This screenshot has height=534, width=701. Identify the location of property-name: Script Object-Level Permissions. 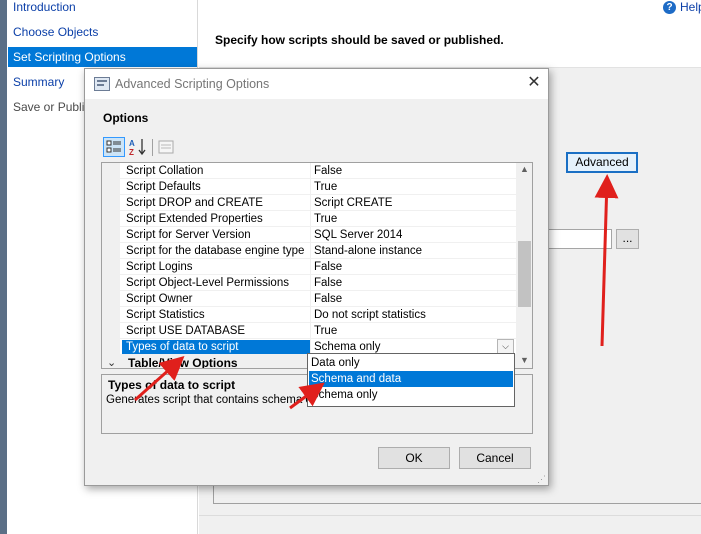
(207, 283).